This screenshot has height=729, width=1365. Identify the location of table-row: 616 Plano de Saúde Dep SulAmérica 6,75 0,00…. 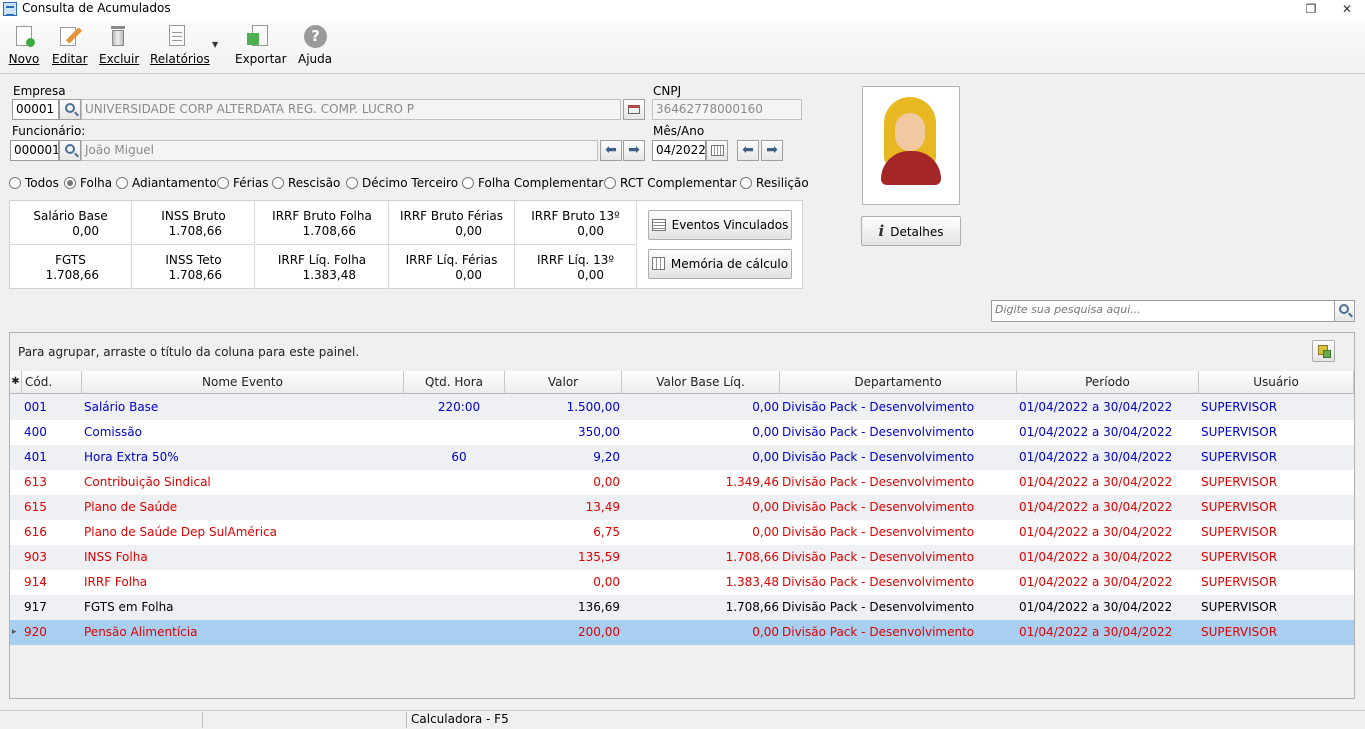
(682, 532).